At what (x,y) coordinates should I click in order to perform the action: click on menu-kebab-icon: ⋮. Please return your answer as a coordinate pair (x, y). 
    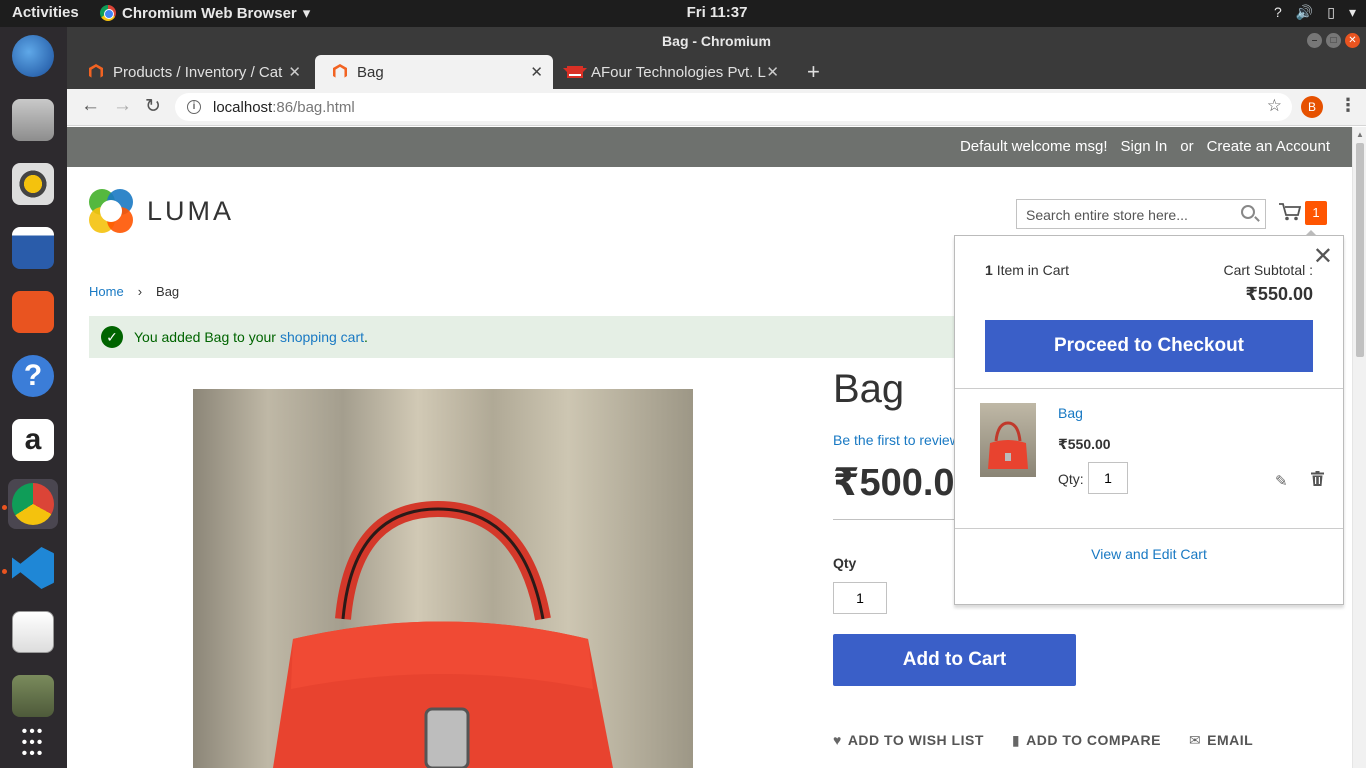
    Looking at the image, I should click on (1348, 105).